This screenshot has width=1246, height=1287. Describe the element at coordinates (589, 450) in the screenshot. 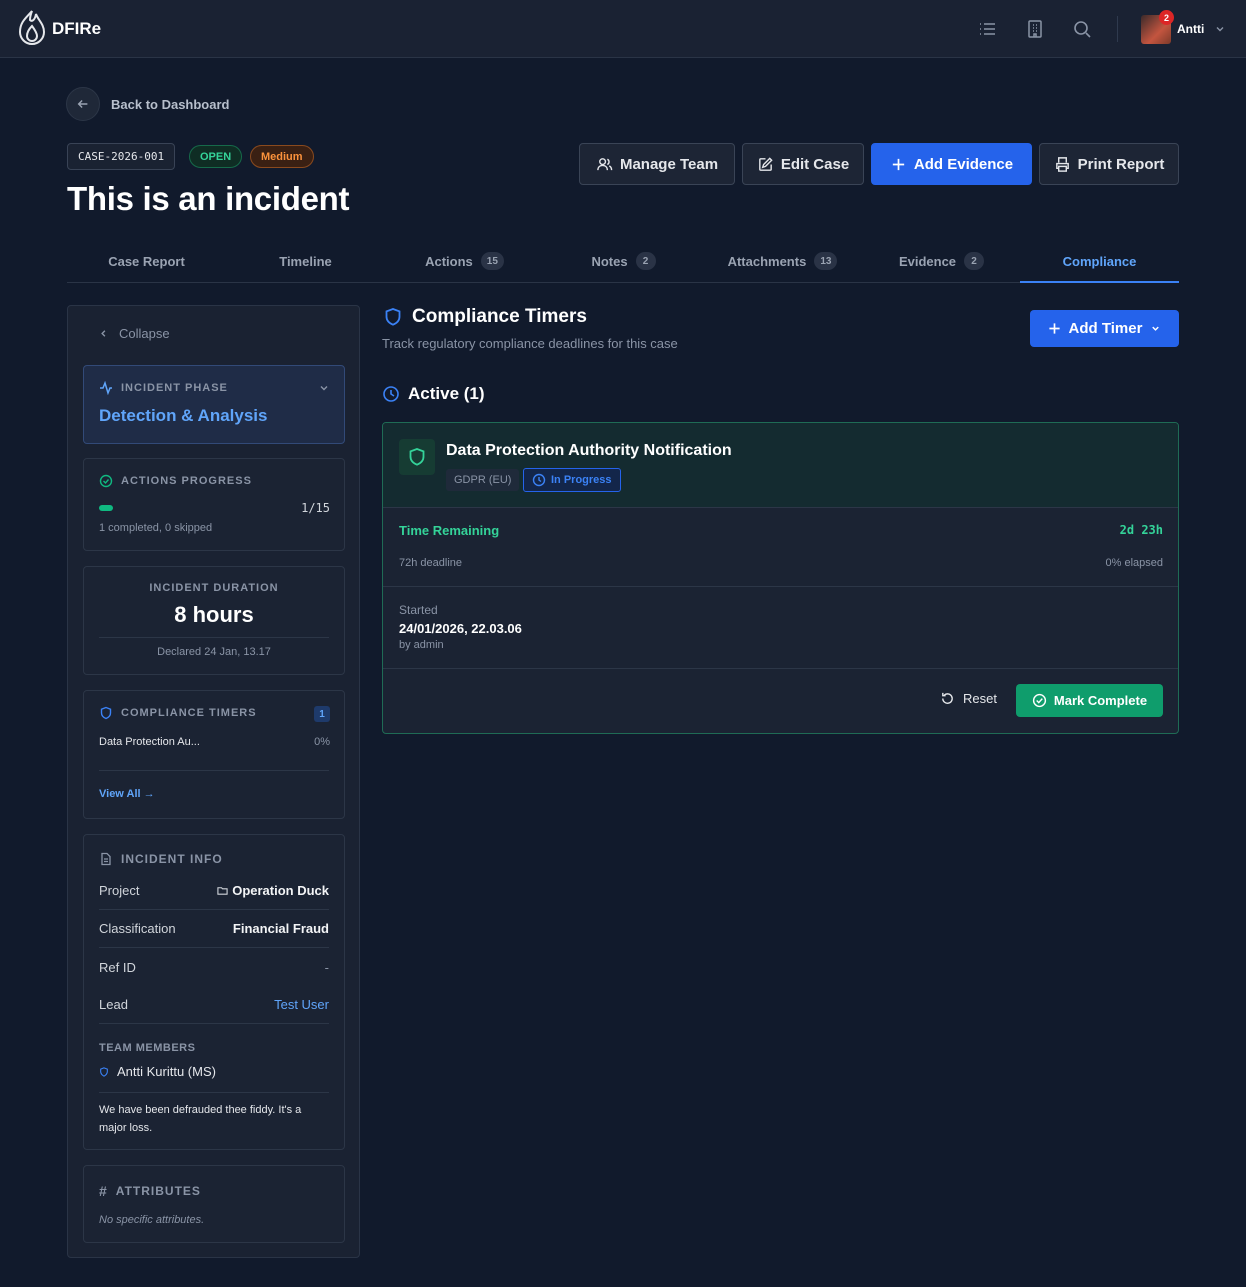

I see `timer-title: Data Protection Authority Notification` at that location.